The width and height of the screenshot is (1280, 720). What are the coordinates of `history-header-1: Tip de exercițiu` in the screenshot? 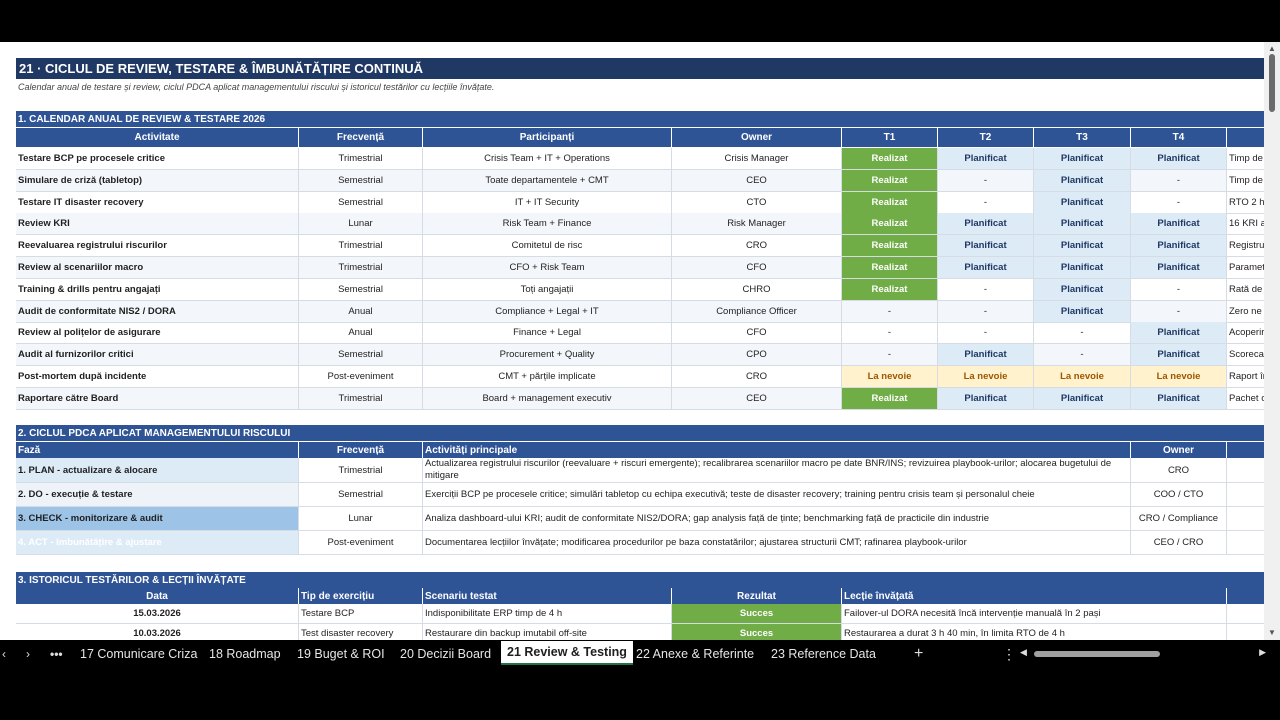 It's located at (361, 596).